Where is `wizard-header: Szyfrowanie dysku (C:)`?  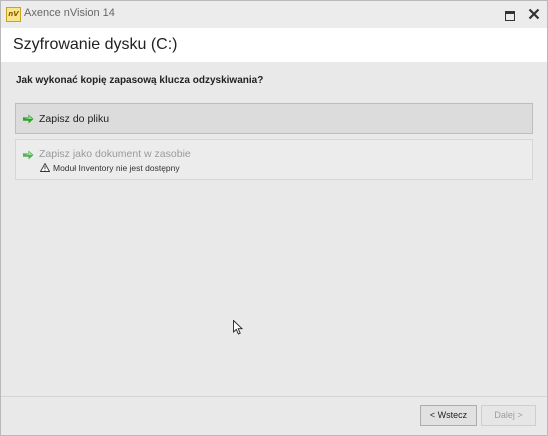
wizard-header: Szyfrowanie dysku (C:) is located at coordinates (274, 45).